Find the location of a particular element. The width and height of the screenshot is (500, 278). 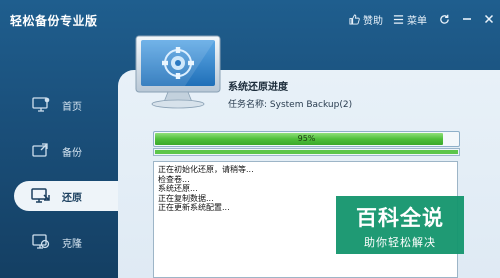

backup-icon is located at coordinates (41, 151).